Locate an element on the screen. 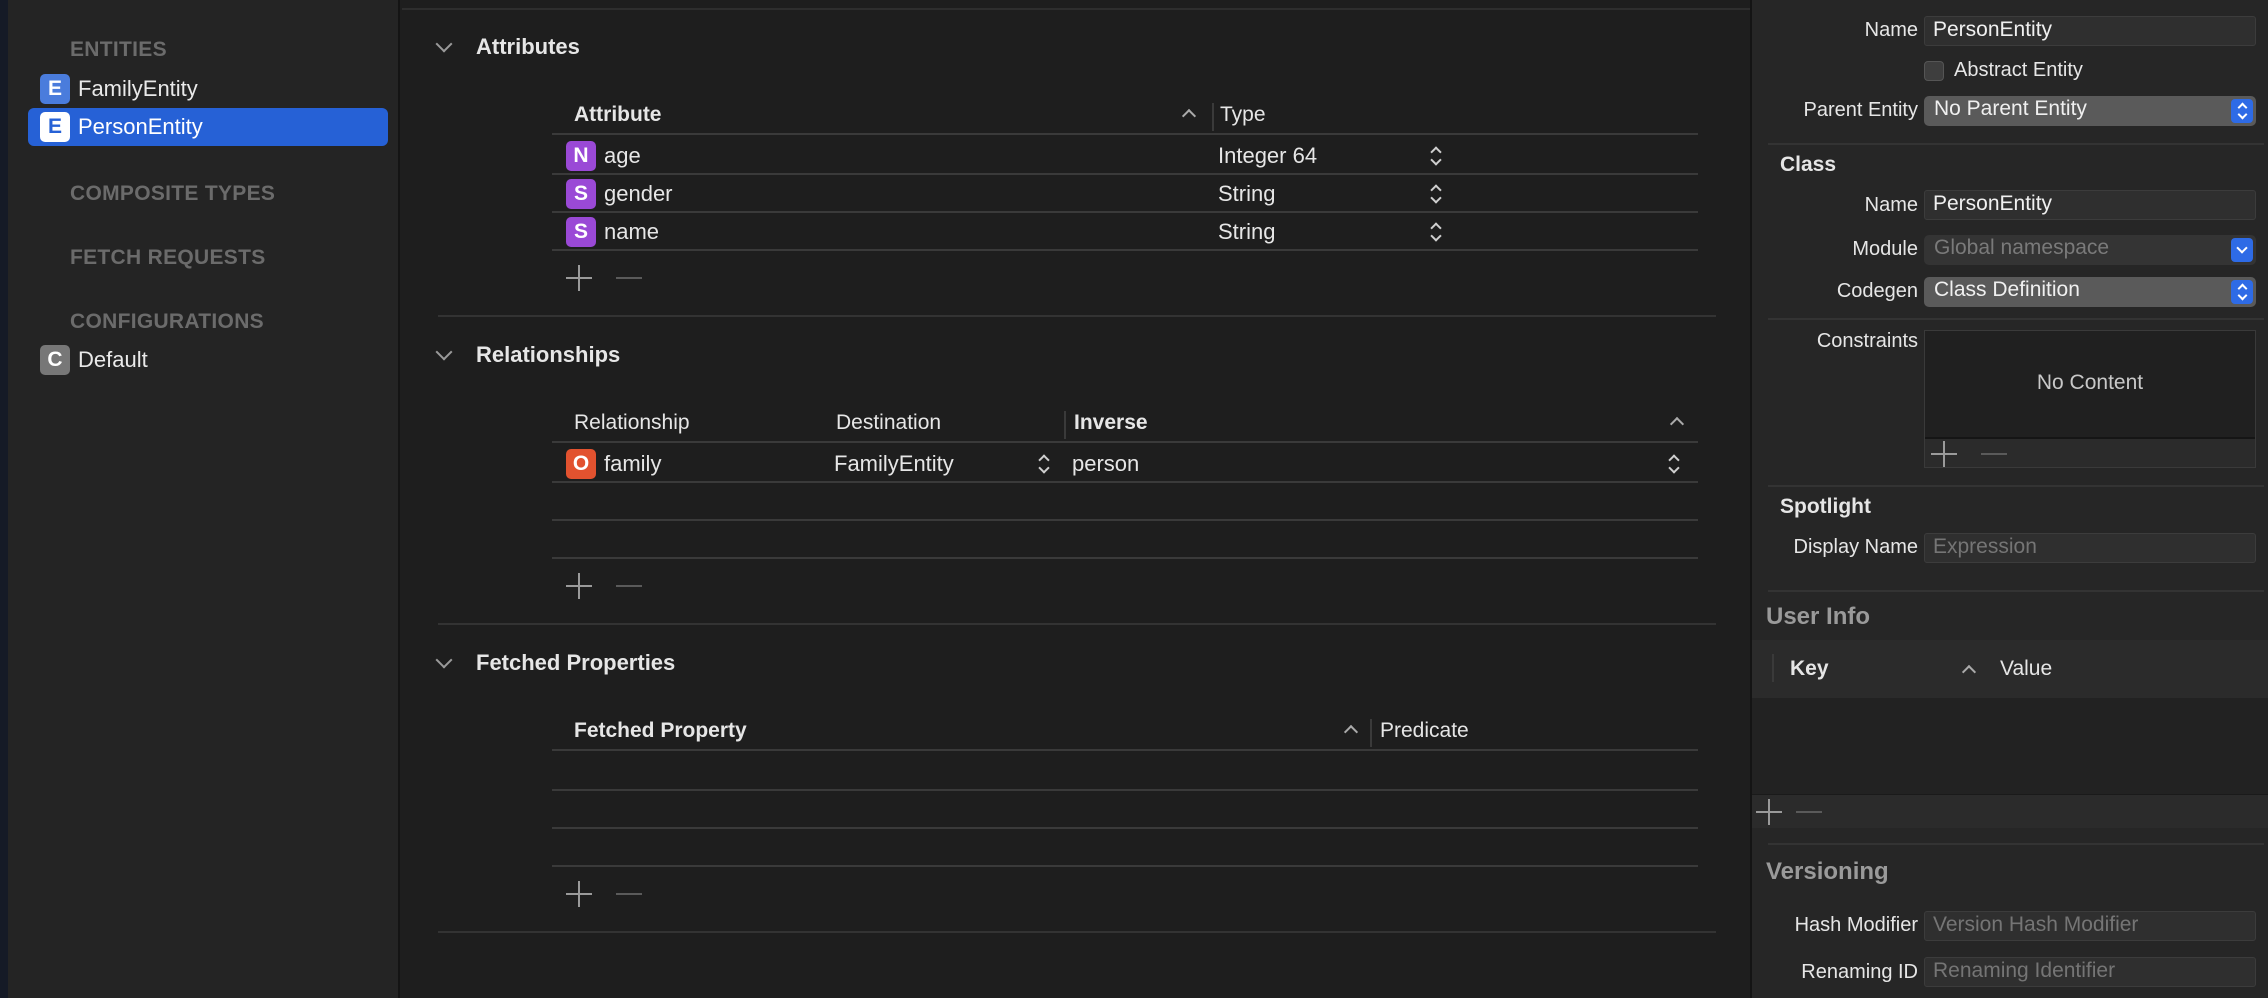  module-combobox: Global namespace is located at coordinates (2090, 250).